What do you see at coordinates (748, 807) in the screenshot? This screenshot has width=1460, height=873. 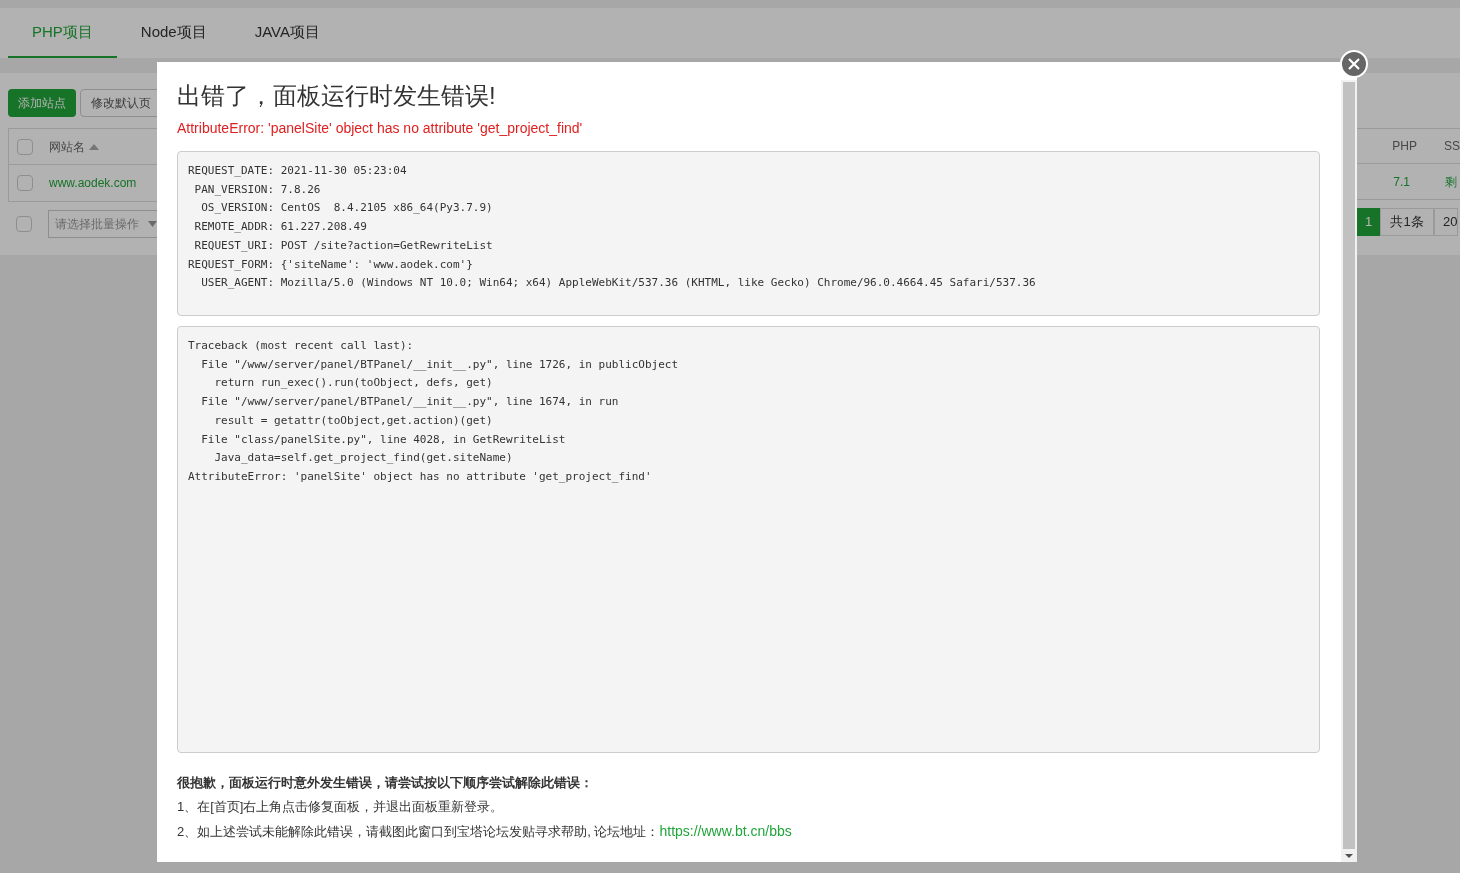 I see `help-step: 1、在[首页]右上角点击修复面板，并退出面板重新登录。` at bounding box center [748, 807].